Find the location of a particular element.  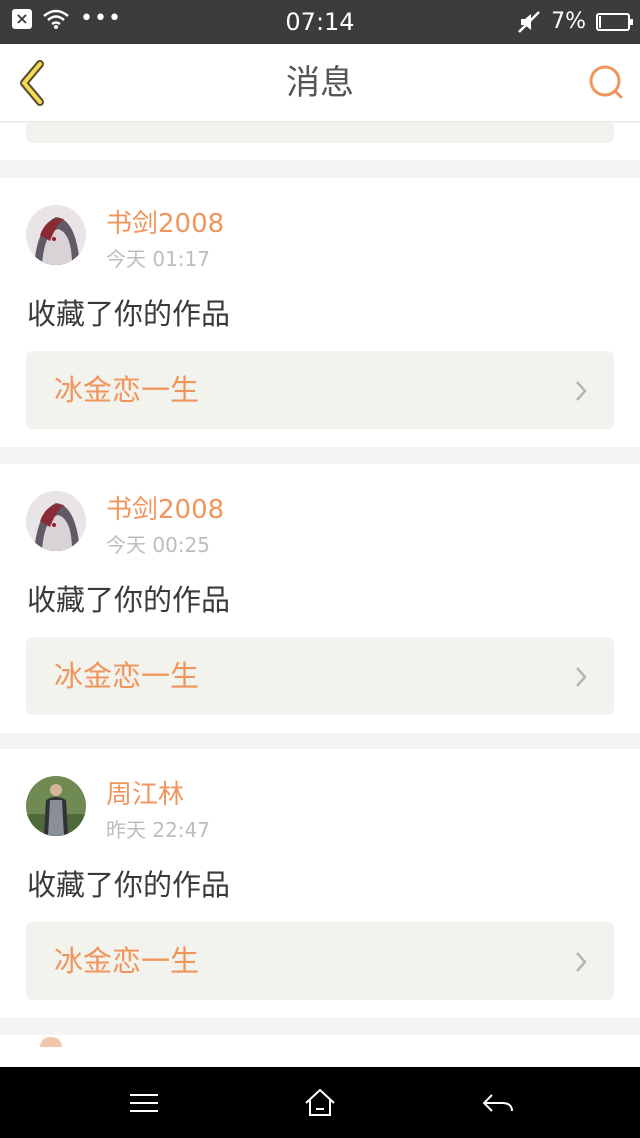

home-icon is located at coordinates (320, 1103).